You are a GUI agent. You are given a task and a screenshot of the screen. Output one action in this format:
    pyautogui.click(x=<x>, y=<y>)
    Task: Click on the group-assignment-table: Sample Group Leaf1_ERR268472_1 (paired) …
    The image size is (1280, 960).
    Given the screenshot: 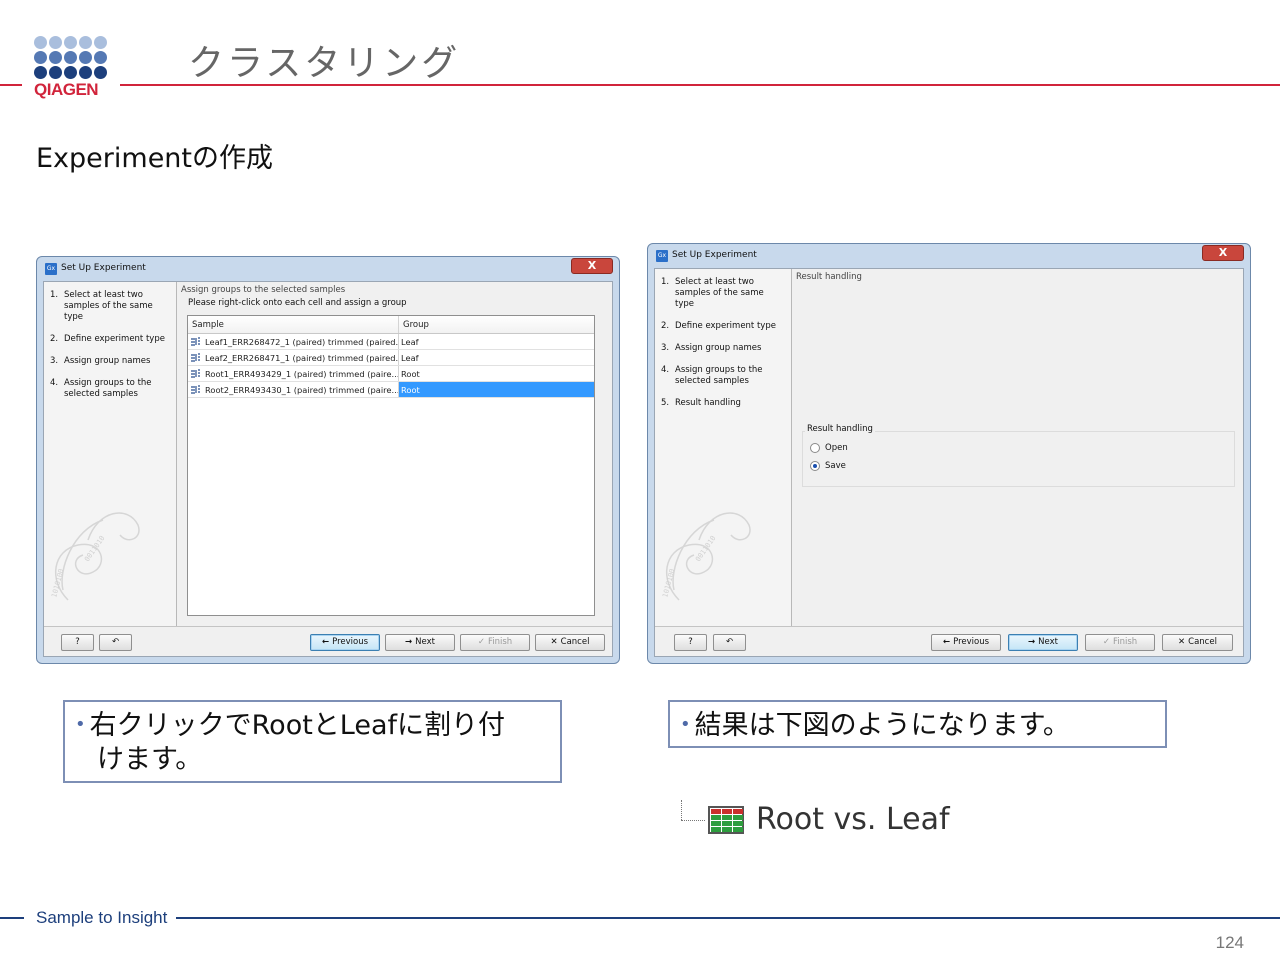 What is the action you would take?
    pyautogui.click(x=391, y=465)
    